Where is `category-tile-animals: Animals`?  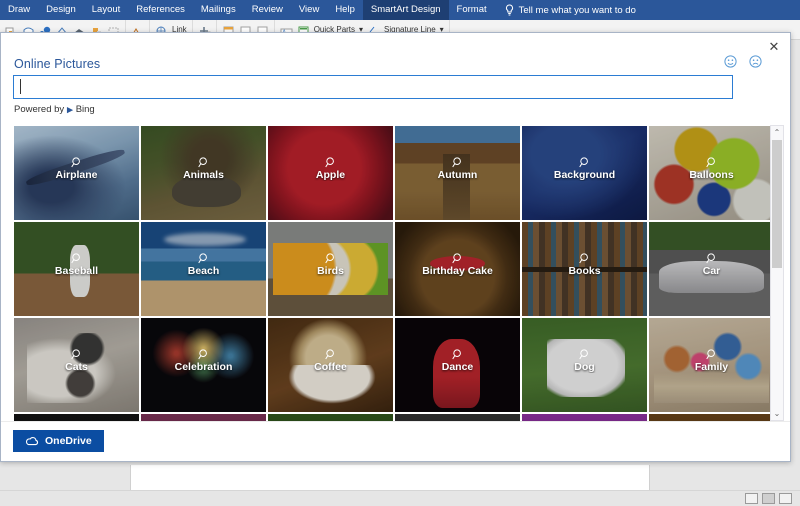 category-tile-animals: Animals is located at coordinates (203, 173).